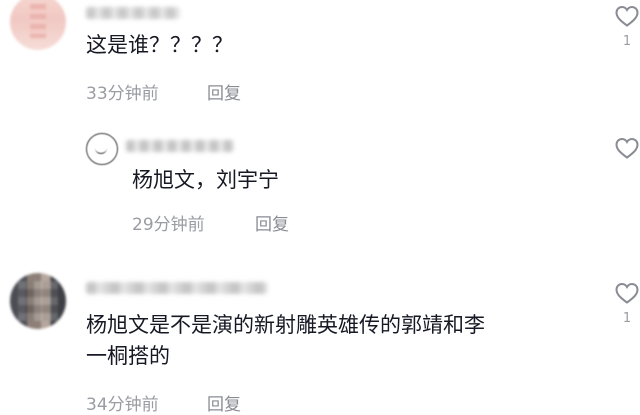 This screenshot has height=415, width=640. Describe the element at coordinates (159, 45) in the screenshot. I see `comment-text: 这是谁？？？？` at that location.